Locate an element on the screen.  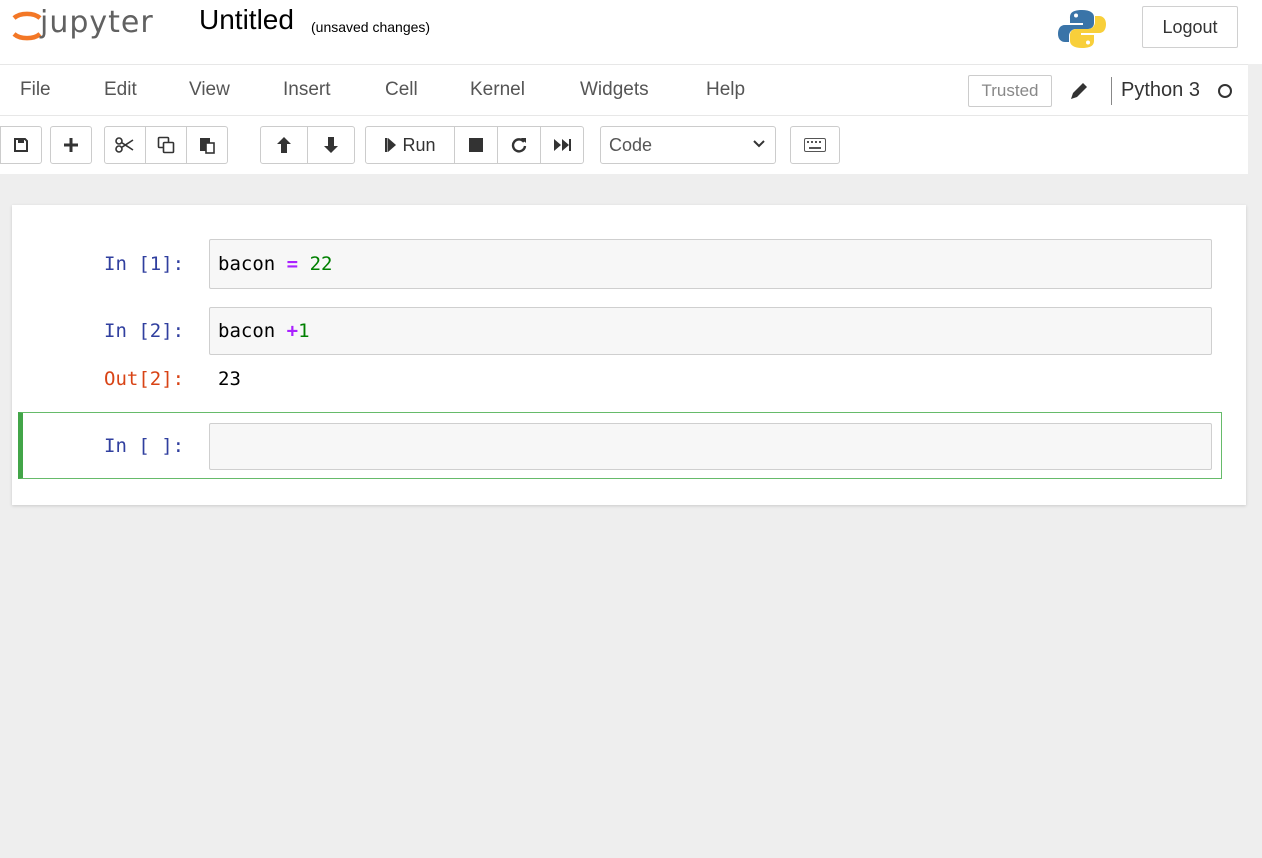
output-text: 23 is located at coordinates (229, 379).